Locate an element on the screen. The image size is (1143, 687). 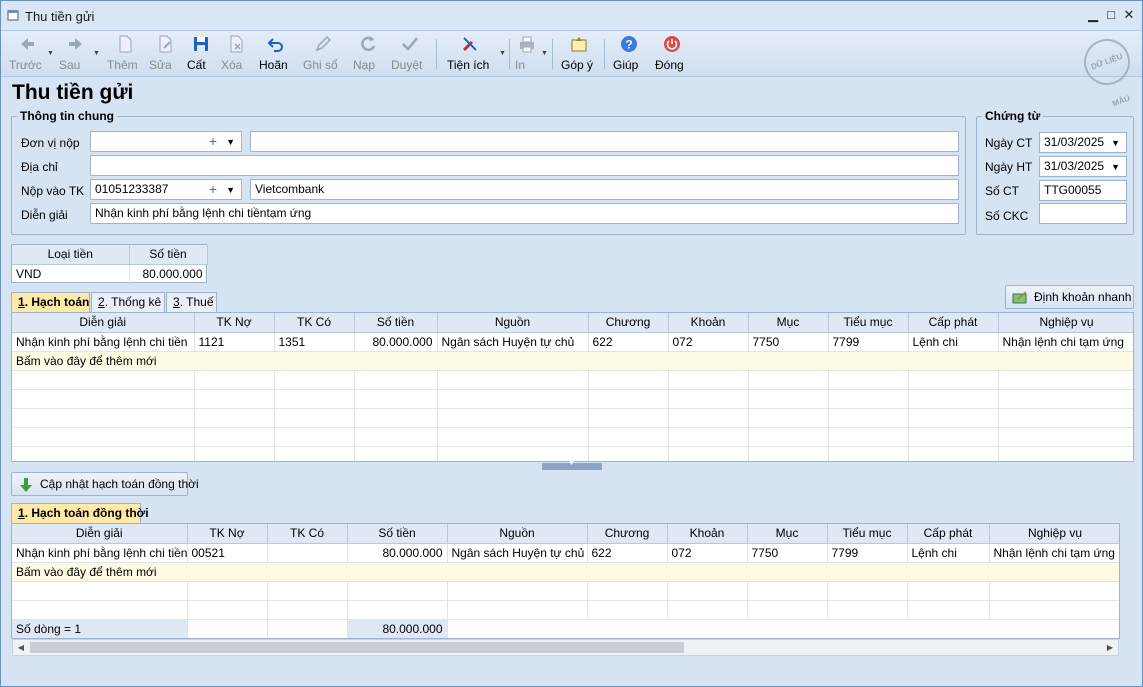
scroll-right-icon: ▶ is located at coordinates (1110, 647).